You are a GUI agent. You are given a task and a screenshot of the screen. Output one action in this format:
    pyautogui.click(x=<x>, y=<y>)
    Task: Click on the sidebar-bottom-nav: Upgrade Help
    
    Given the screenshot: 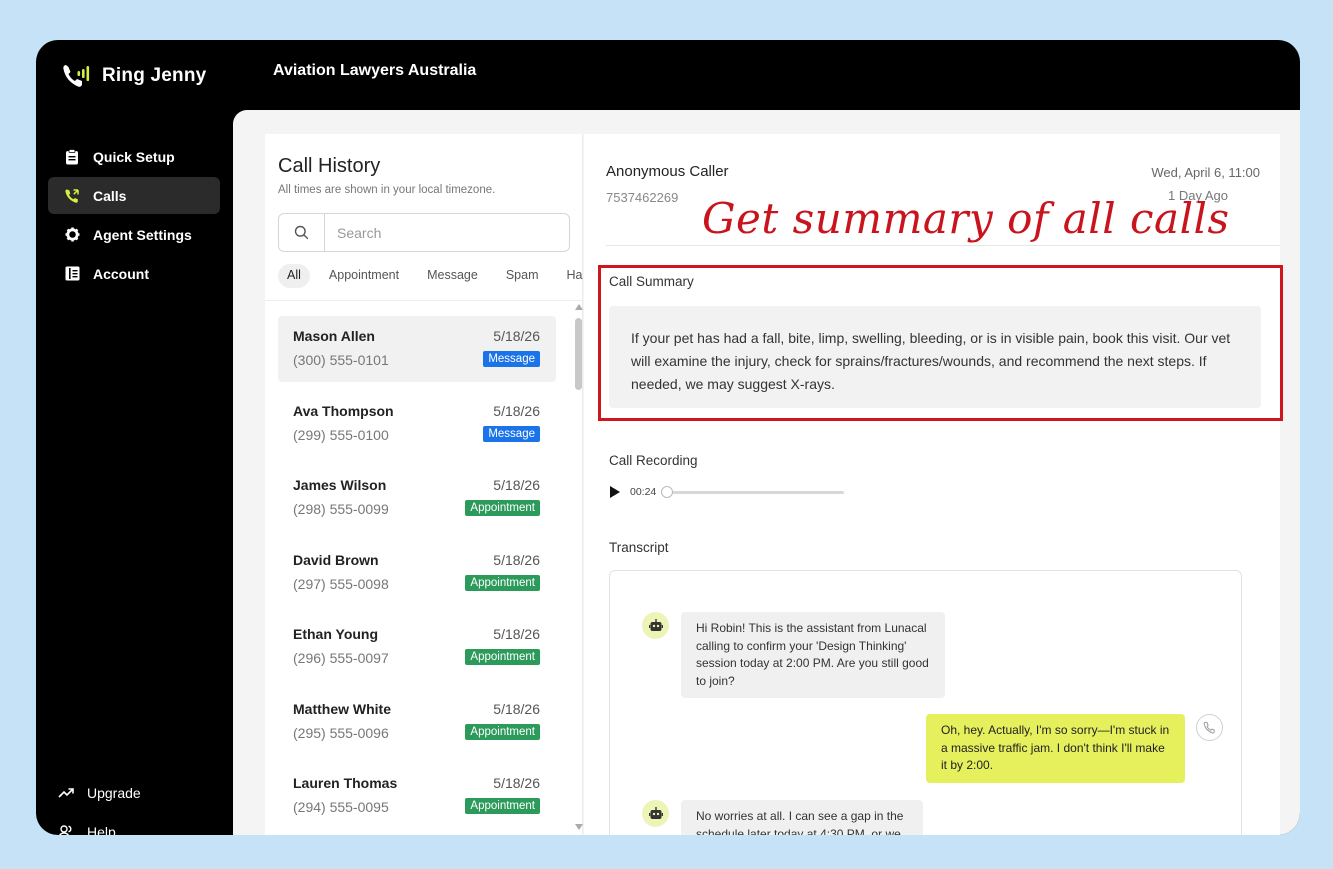 What is the action you would take?
    pyautogui.click(x=134, y=804)
    